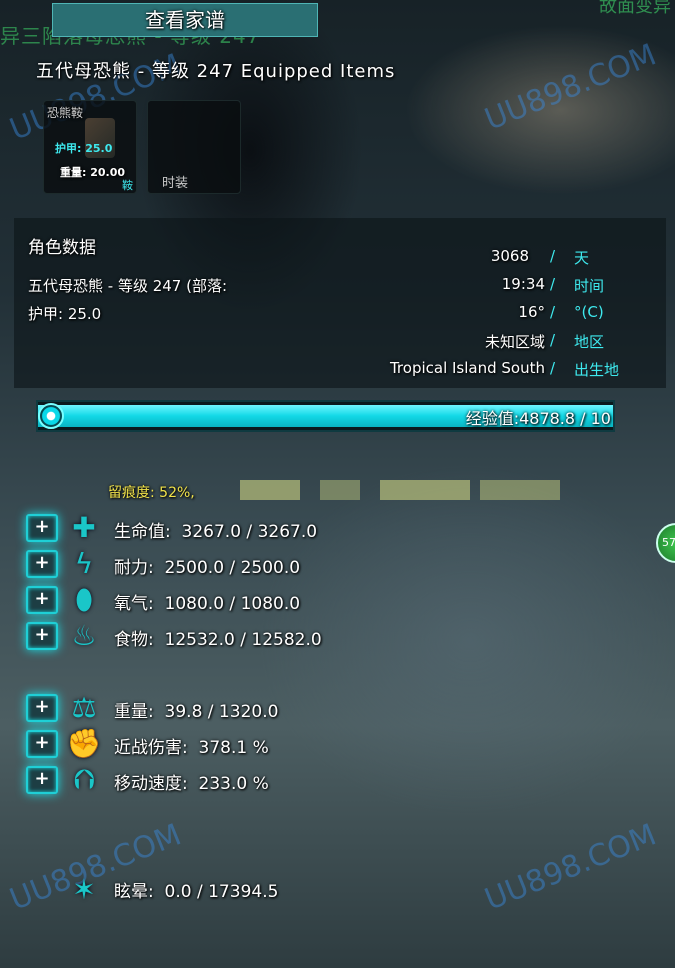  Describe the element at coordinates (134, 568) in the screenshot. I see `stat-name: 耐力:` at that location.